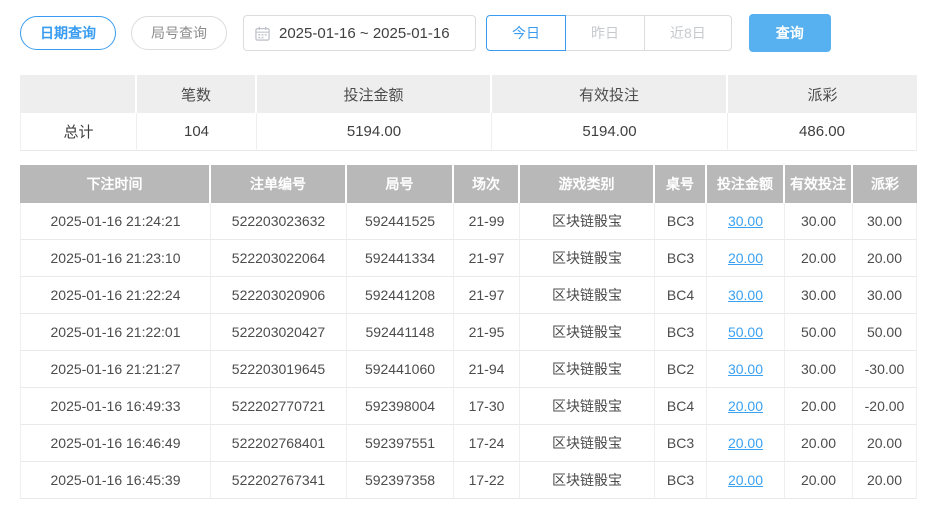  Describe the element at coordinates (587, 184) in the screenshot. I see `header-game-type: 游戏类别` at that location.